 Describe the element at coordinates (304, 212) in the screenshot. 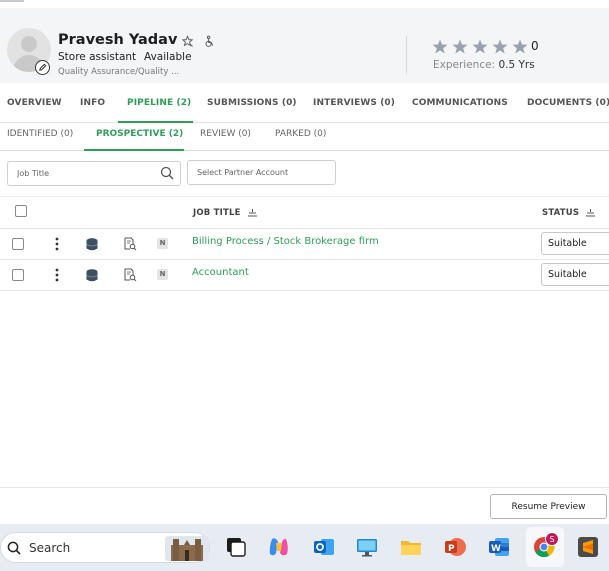

I see `table-header: JOB TITLE STATUS` at that location.